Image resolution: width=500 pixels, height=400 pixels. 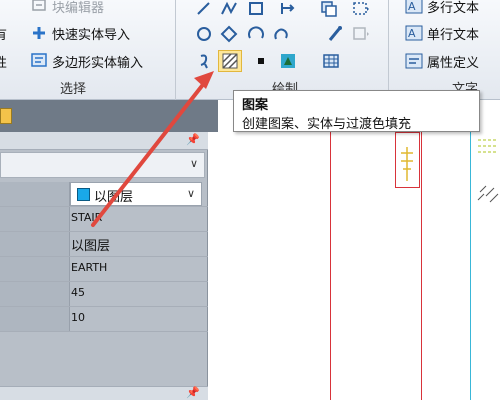 What do you see at coordinates (102, 165) in the screenshot?
I see `selection-type-dropdown: ∨` at bounding box center [102, 165].